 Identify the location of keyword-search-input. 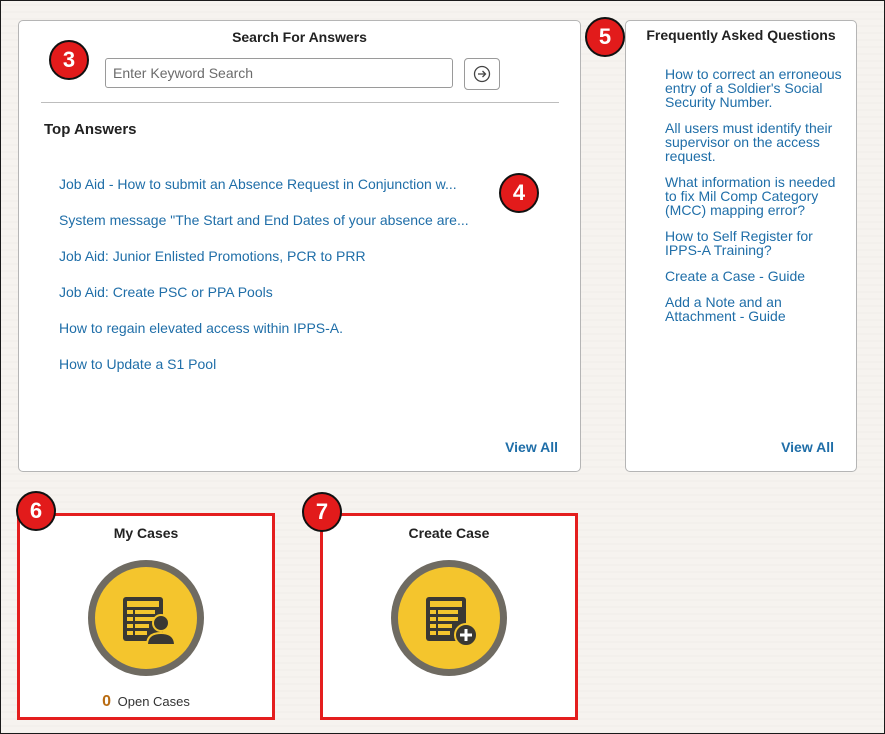
(279, 73).